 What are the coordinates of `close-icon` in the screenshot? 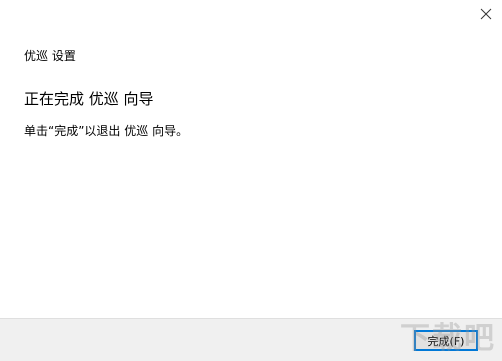 It's located at (486, 14).